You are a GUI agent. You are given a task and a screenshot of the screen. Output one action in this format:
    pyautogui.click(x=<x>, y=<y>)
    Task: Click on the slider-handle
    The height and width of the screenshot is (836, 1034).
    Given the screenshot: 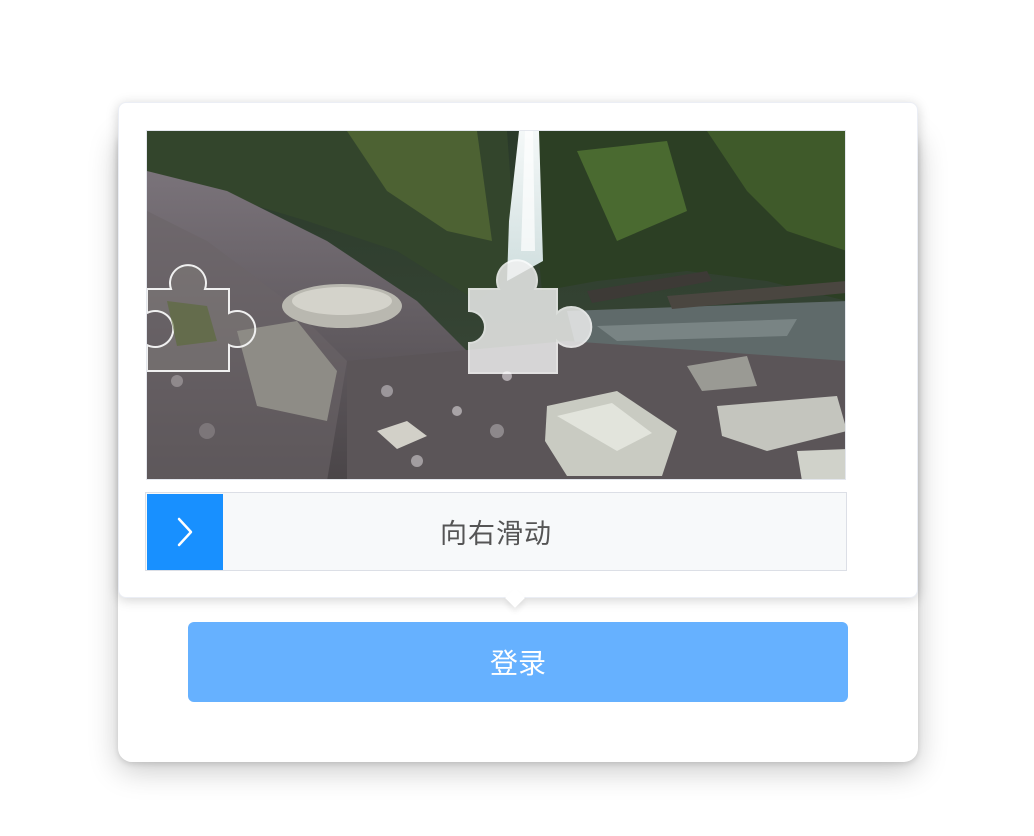 What is the action you would take?
    pyautogui.click(x=185, y=532)
    